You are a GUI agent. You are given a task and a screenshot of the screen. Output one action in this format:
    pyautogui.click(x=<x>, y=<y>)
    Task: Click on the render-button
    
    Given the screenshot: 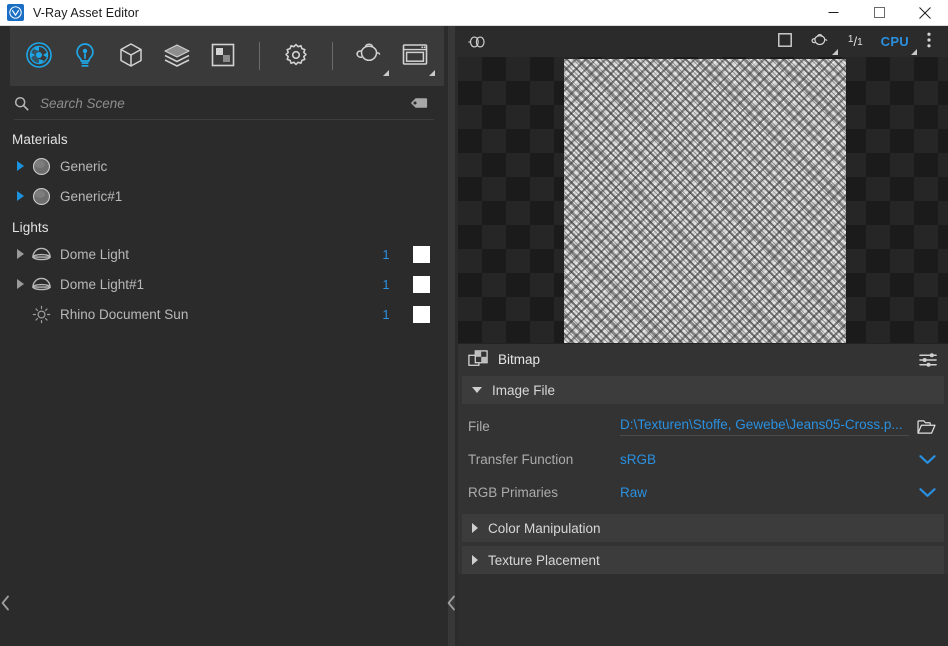 What is the action you would take?
    pyautogui.click(x=369, y=56)
    